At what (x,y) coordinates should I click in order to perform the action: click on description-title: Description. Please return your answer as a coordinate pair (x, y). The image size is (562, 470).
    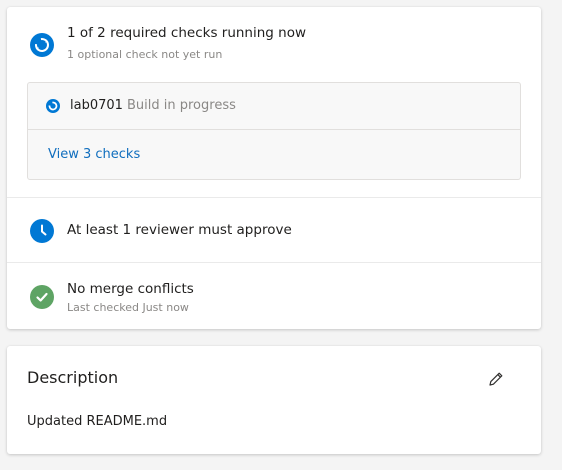
    Looking at the image, I should click on (73, 377).